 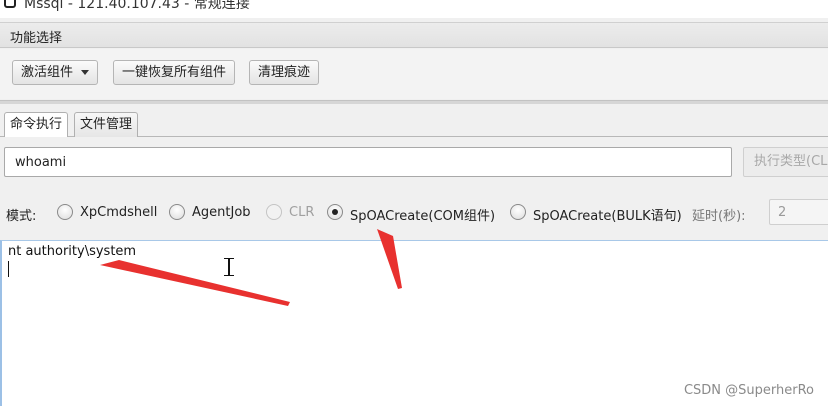 I want to click on output-text: nt authority\system, so click(x=72, y=251).